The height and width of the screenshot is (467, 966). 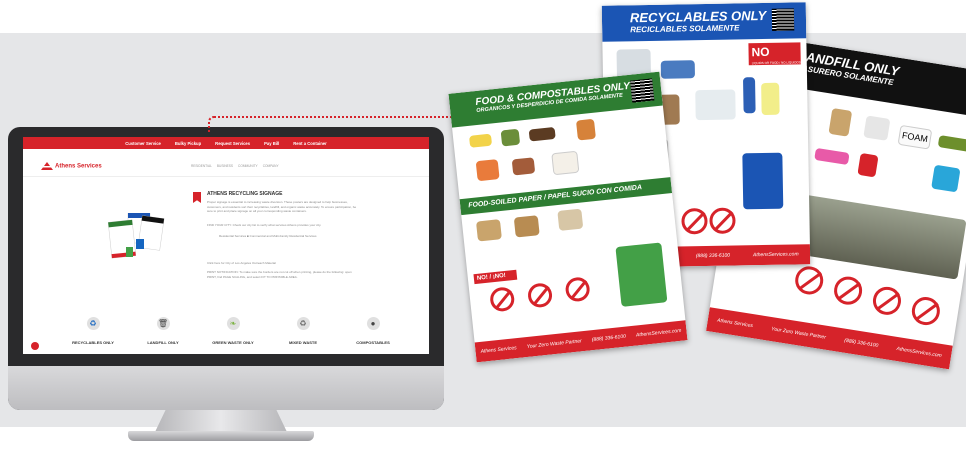 I want to click on no-label: NO, so click(x=760, y=52).